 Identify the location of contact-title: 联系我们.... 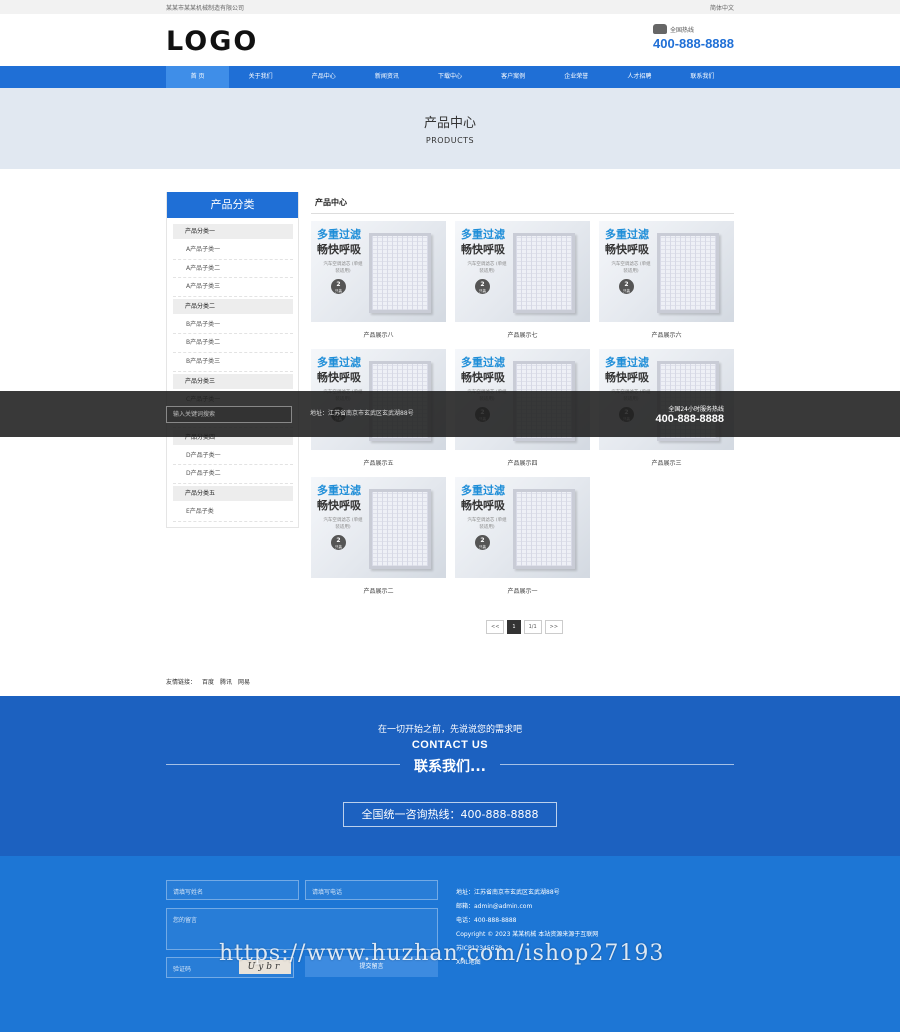
(450, 766).